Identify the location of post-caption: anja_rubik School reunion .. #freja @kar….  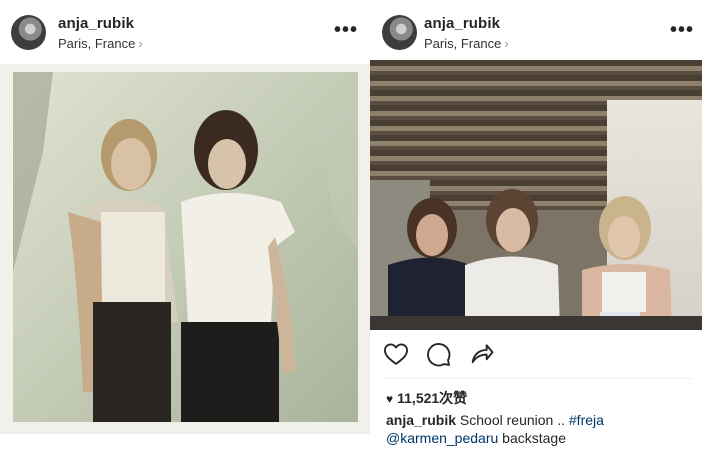
(541, 429).